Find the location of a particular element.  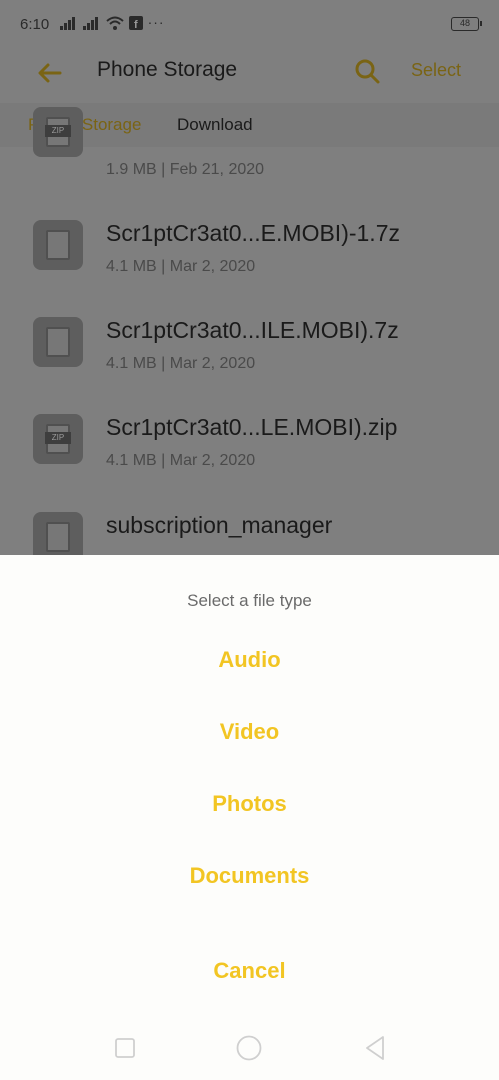

svg-text: f is located at coordinates (136, 24).